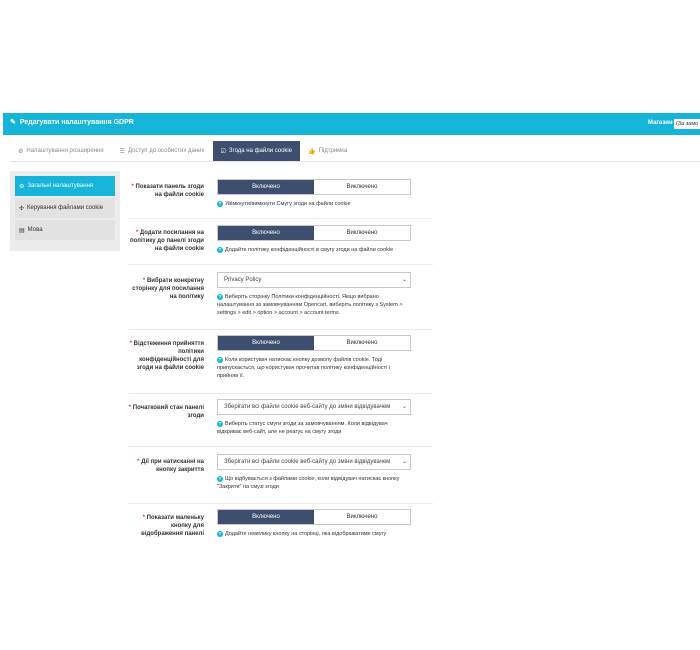 Image resolution: width=700 pixels, height=650 pixels. I want to click on field-label-text: Показати панель згоди на файли cookie, so click(170, 191).